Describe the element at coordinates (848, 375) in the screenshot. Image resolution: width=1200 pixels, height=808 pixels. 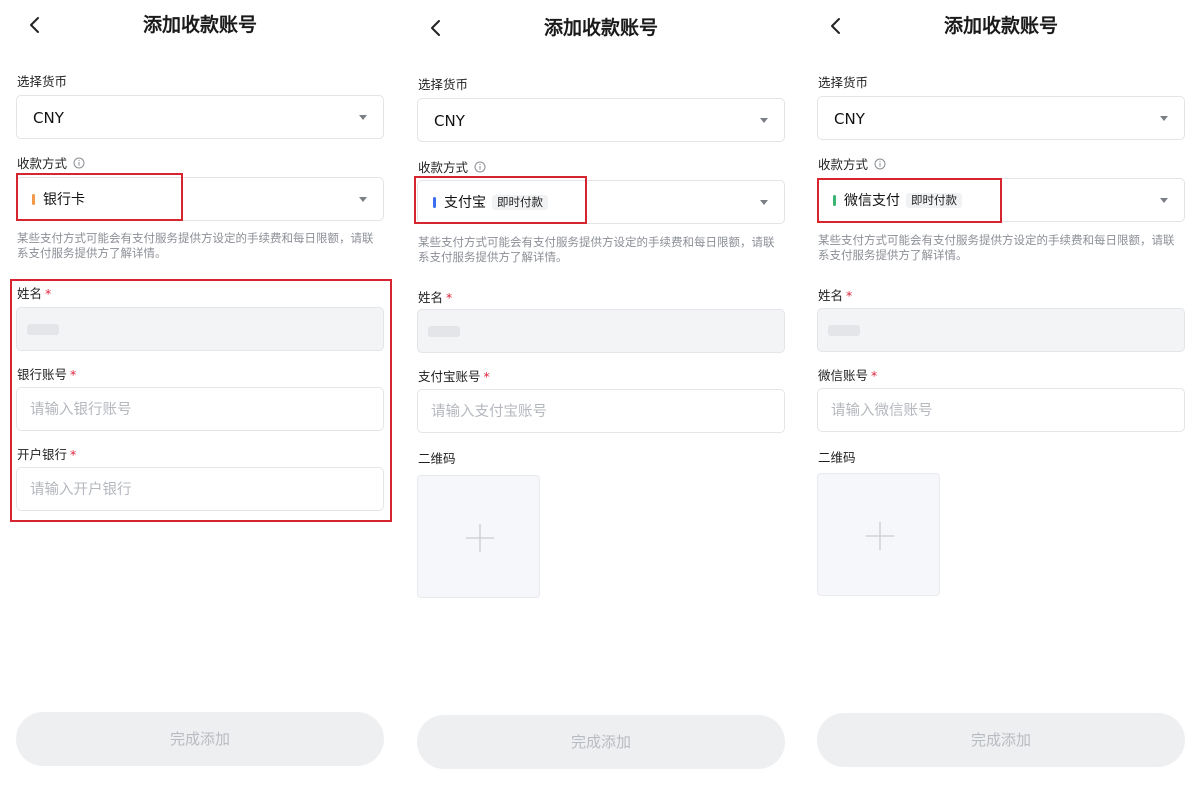
I see `wechat-account-label: 微信账号 *` at that location.